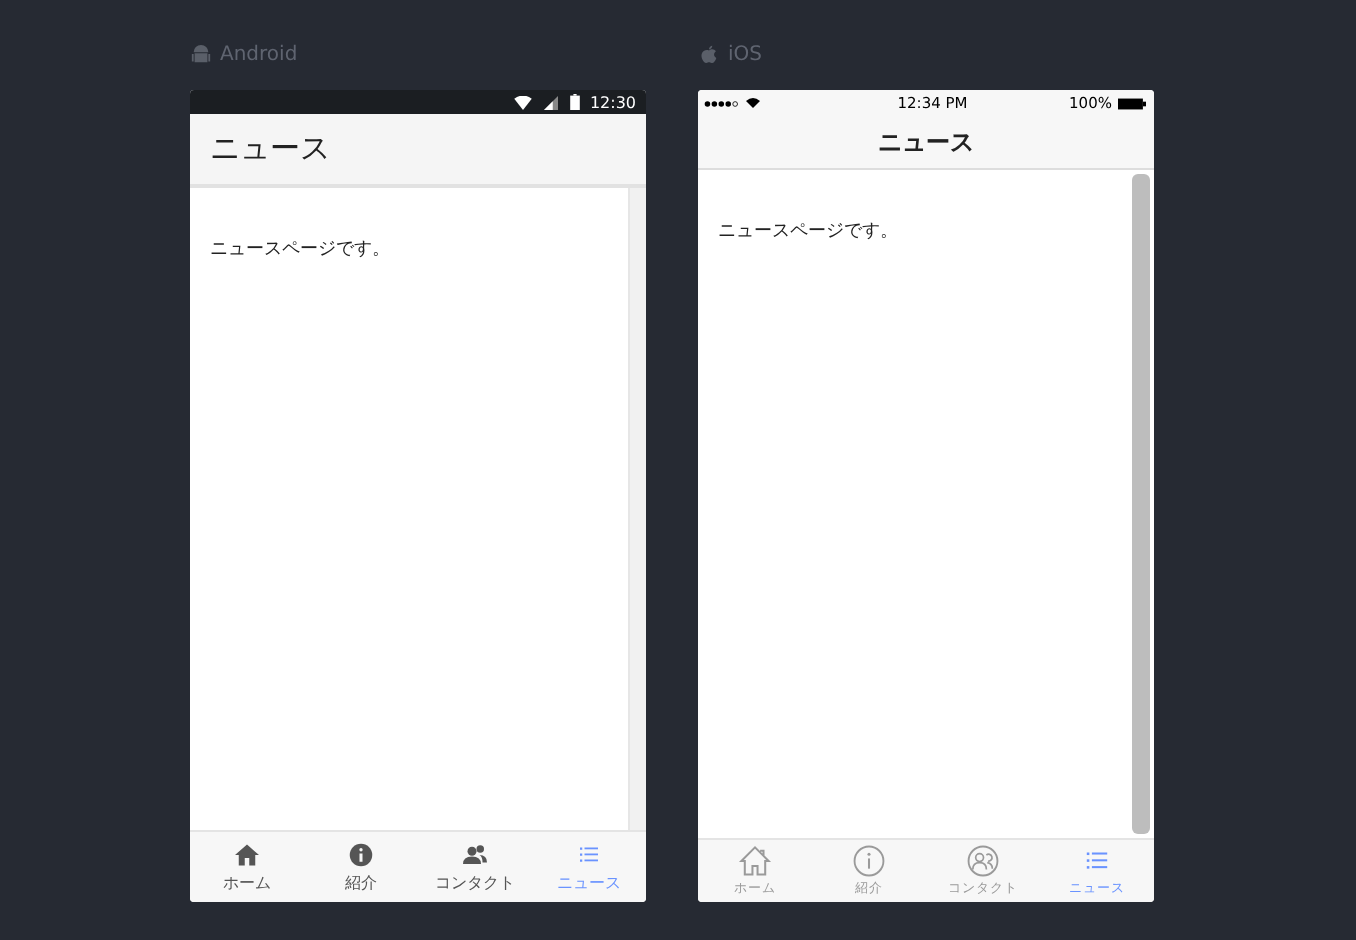 This screenshot has width=1356, height=940. Describe the element at coordinates (1141, 504) in the screenshot. I see `scrollbar` at that location.